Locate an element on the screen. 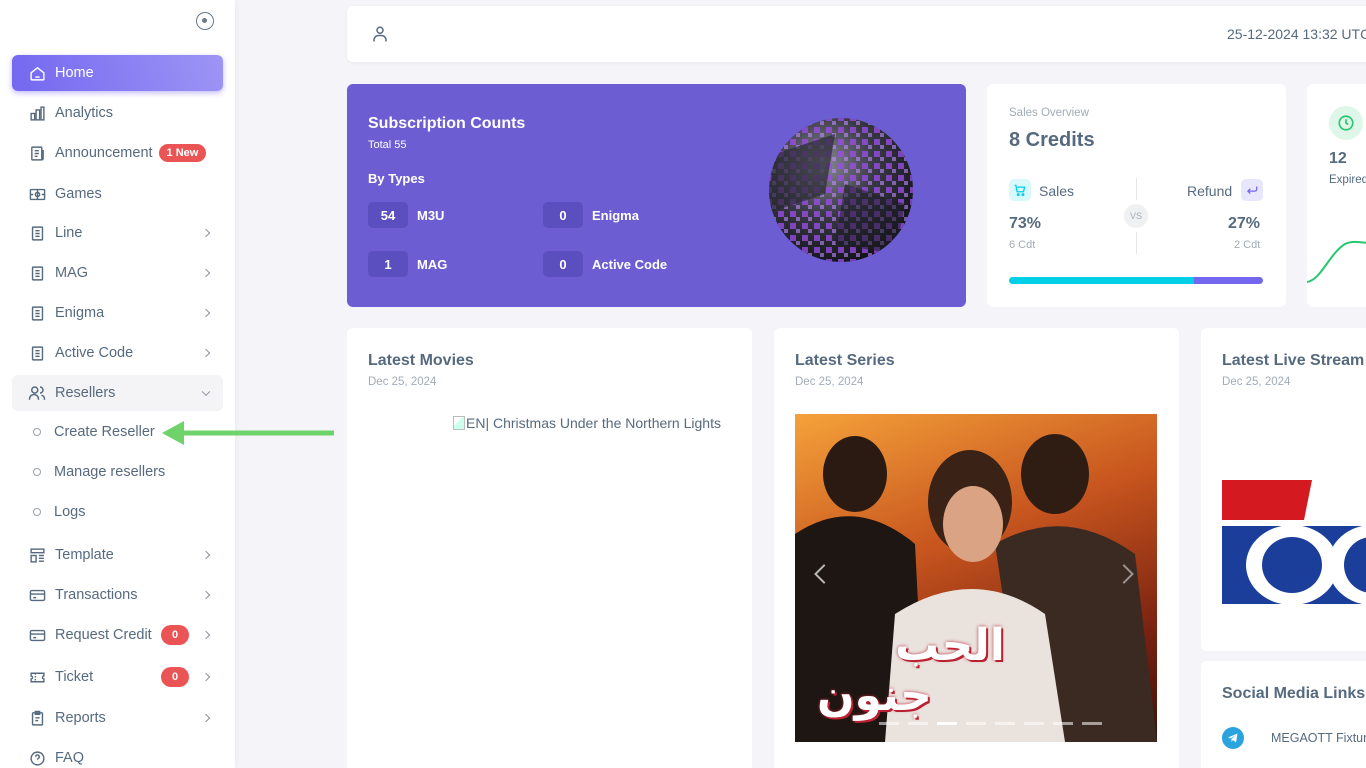 The width and height of the screenshot is (1366, 768). sidebar-item-template: Template is located at coordinates (117, 555).